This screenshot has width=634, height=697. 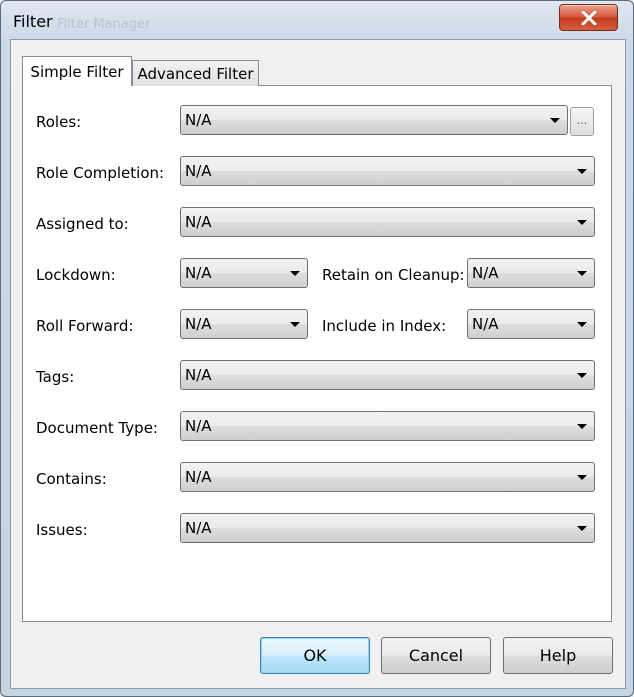 What do you see at coordinates (244, 324) in the screenshot?
I see `roll-forward-dropdown: N/A` at bounding box center [244, 324].